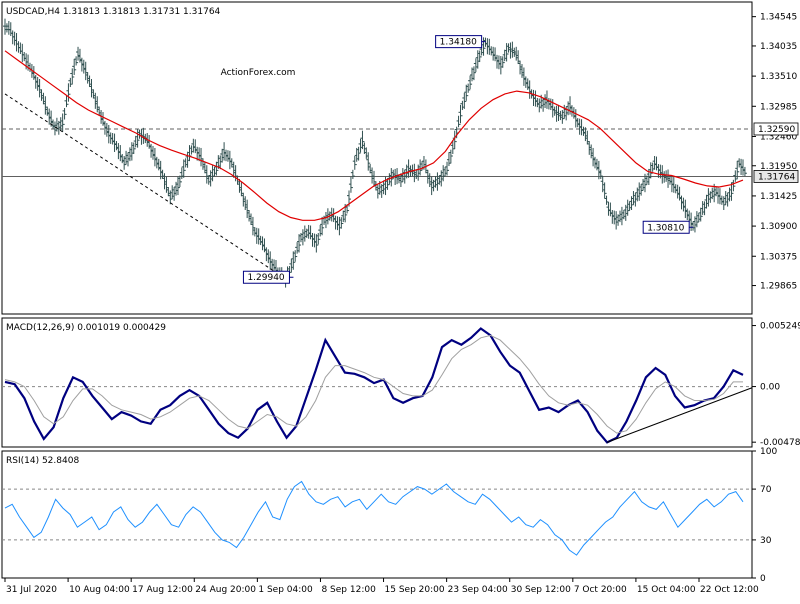  Describe the element at coordinates (778, 197) in the screenshot. I see `price-y-tick-label: 1.31425` at that location.